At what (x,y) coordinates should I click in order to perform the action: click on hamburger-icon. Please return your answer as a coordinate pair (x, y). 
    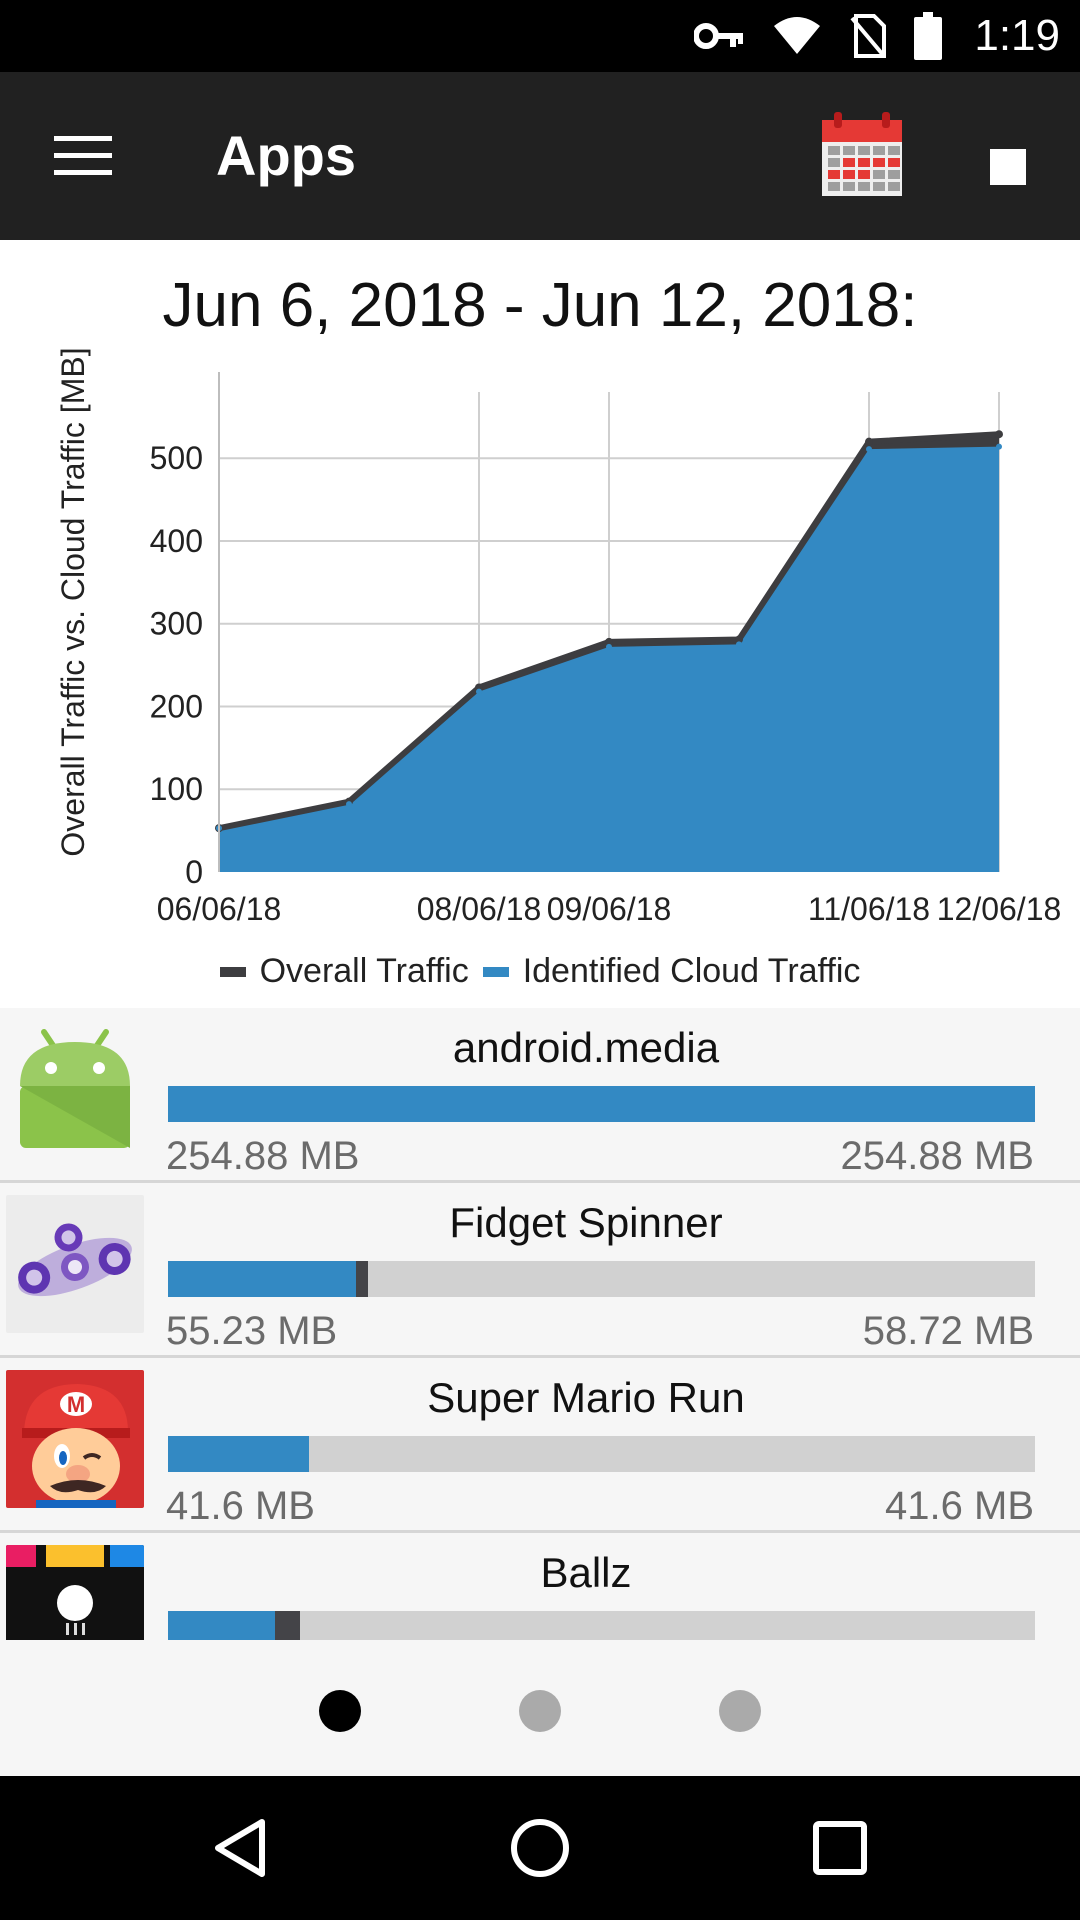
    Looking at the image, I should click on (83, 155).